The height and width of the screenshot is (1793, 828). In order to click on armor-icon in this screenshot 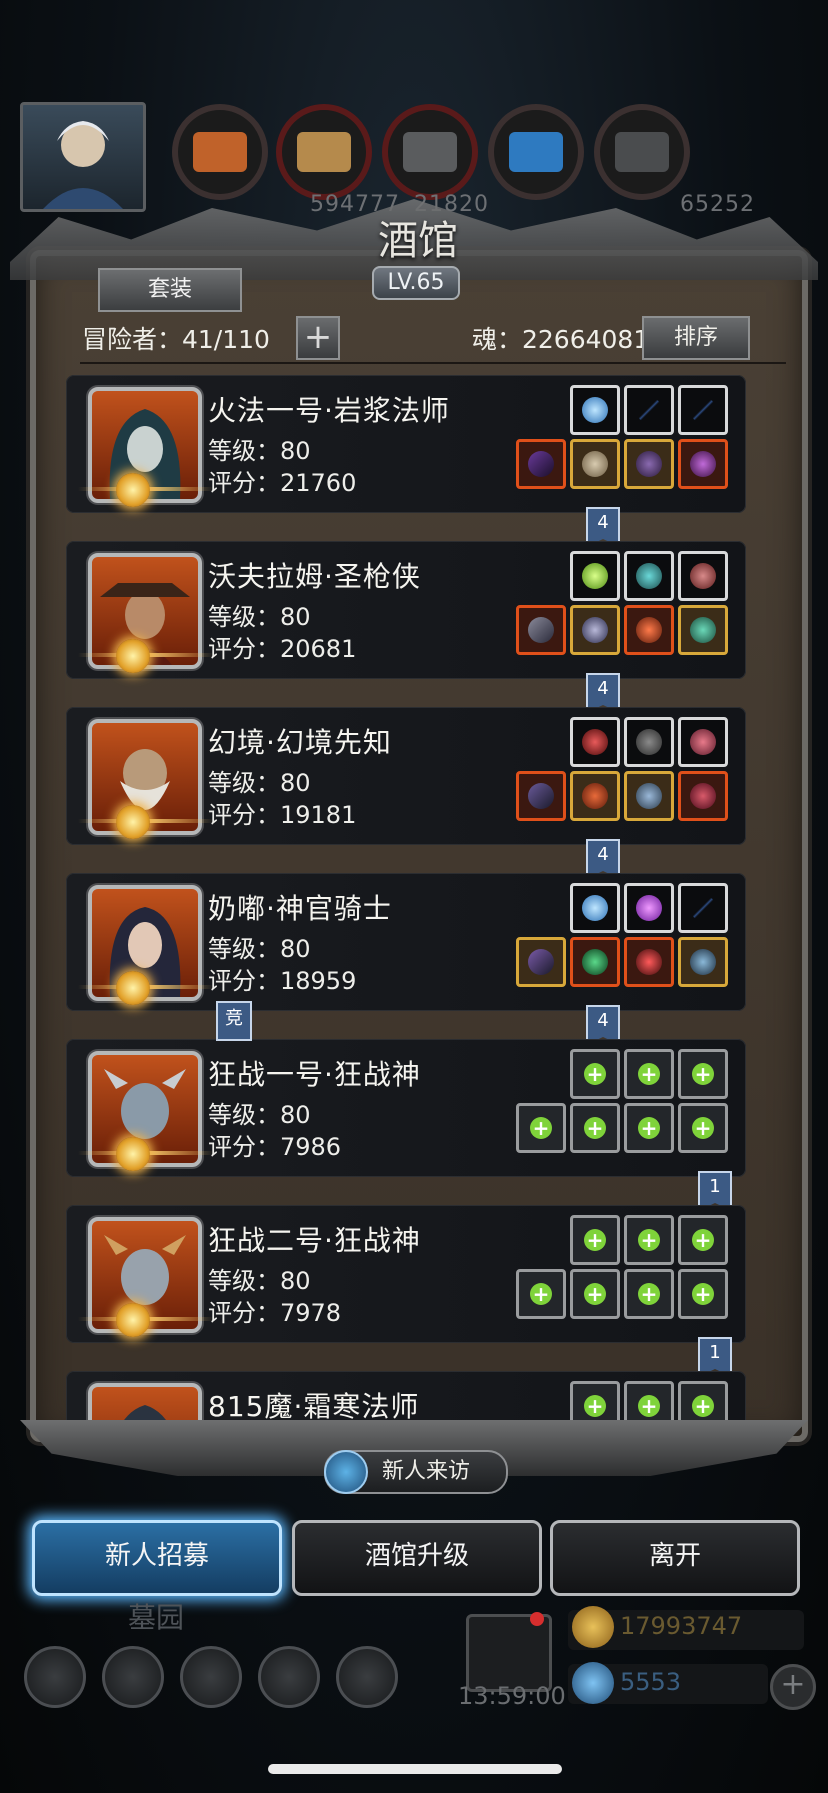, I will do `click(595, 962)`.